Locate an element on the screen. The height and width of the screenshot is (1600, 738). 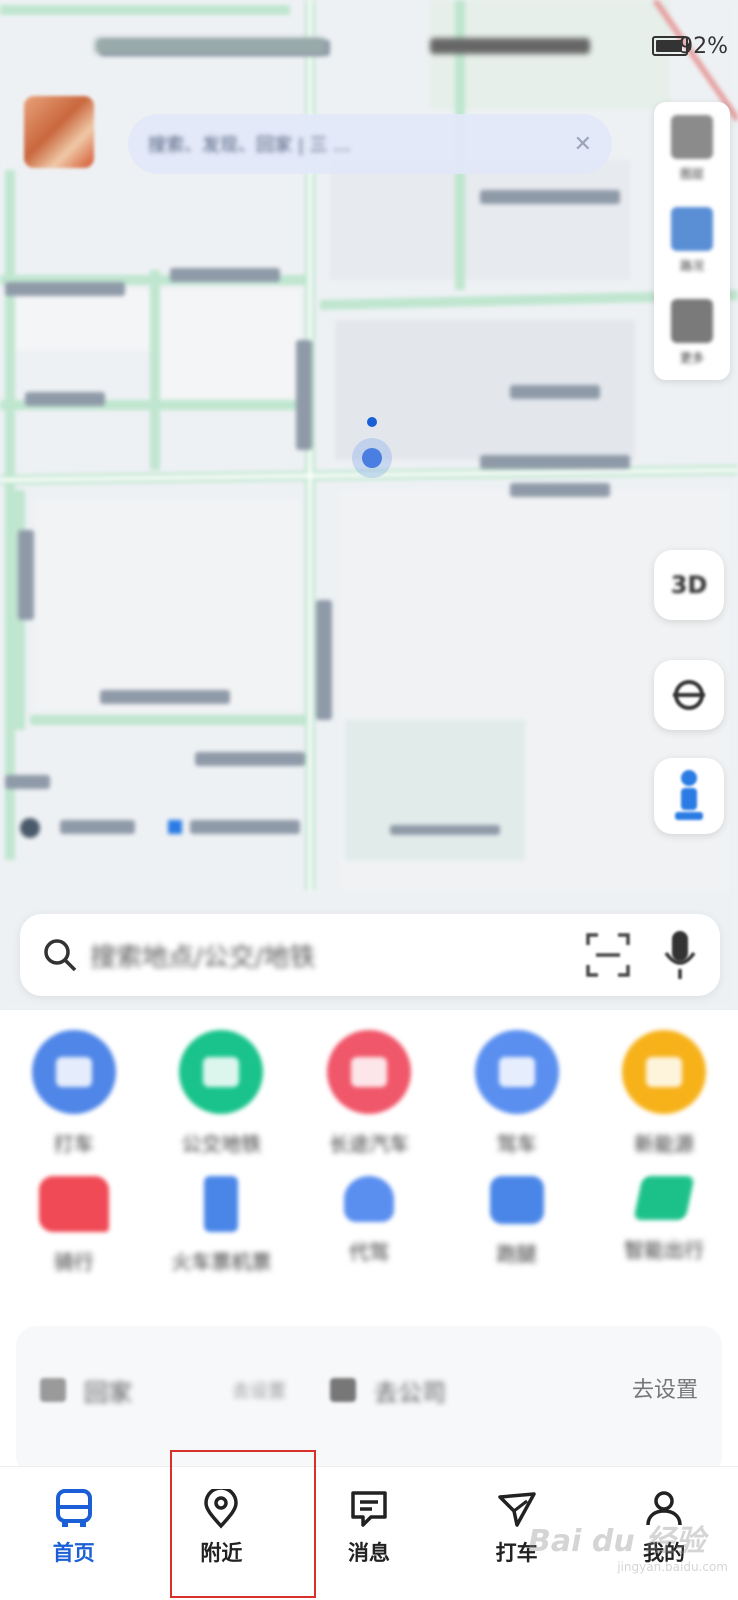
service-label: 公交地铁 is located at coordinates (221, 1144).